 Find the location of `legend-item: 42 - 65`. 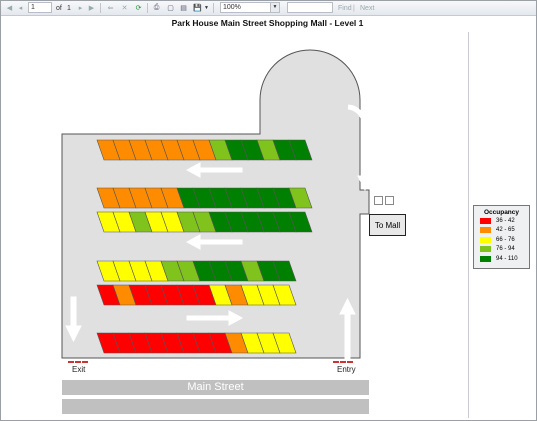

legend-item: 42 - 65 is located at coordinates (504, 231).